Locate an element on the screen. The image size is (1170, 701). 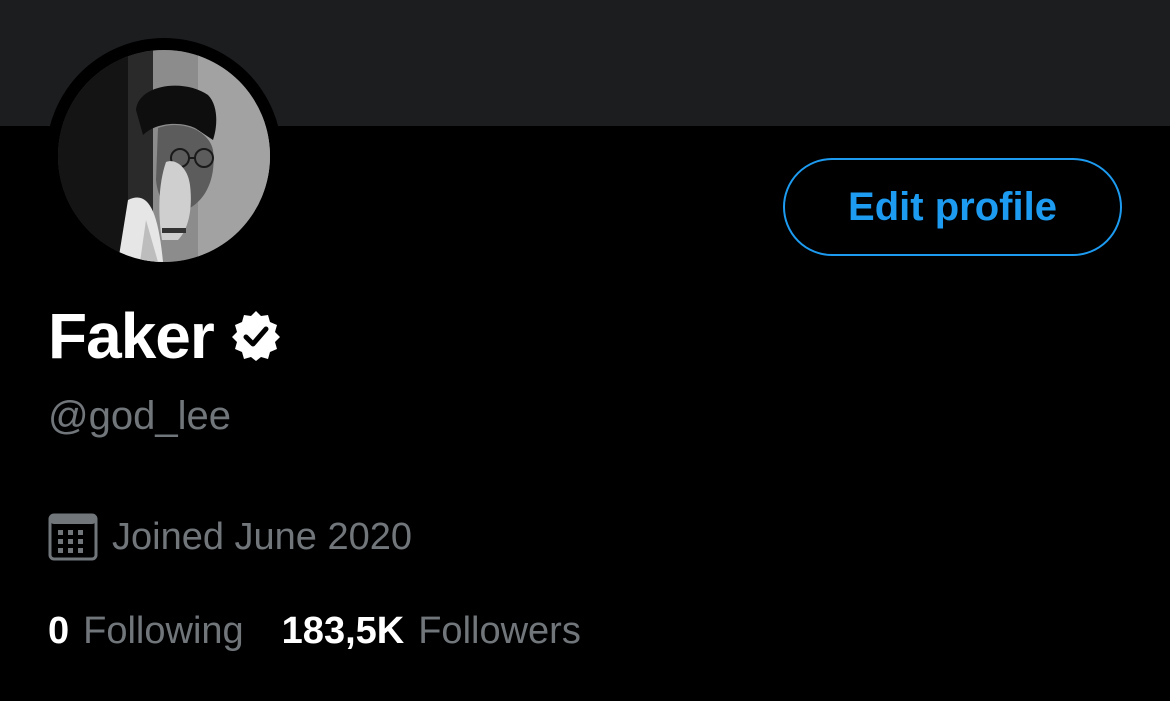
display-name: Faker is located at coordinates (131, 336).